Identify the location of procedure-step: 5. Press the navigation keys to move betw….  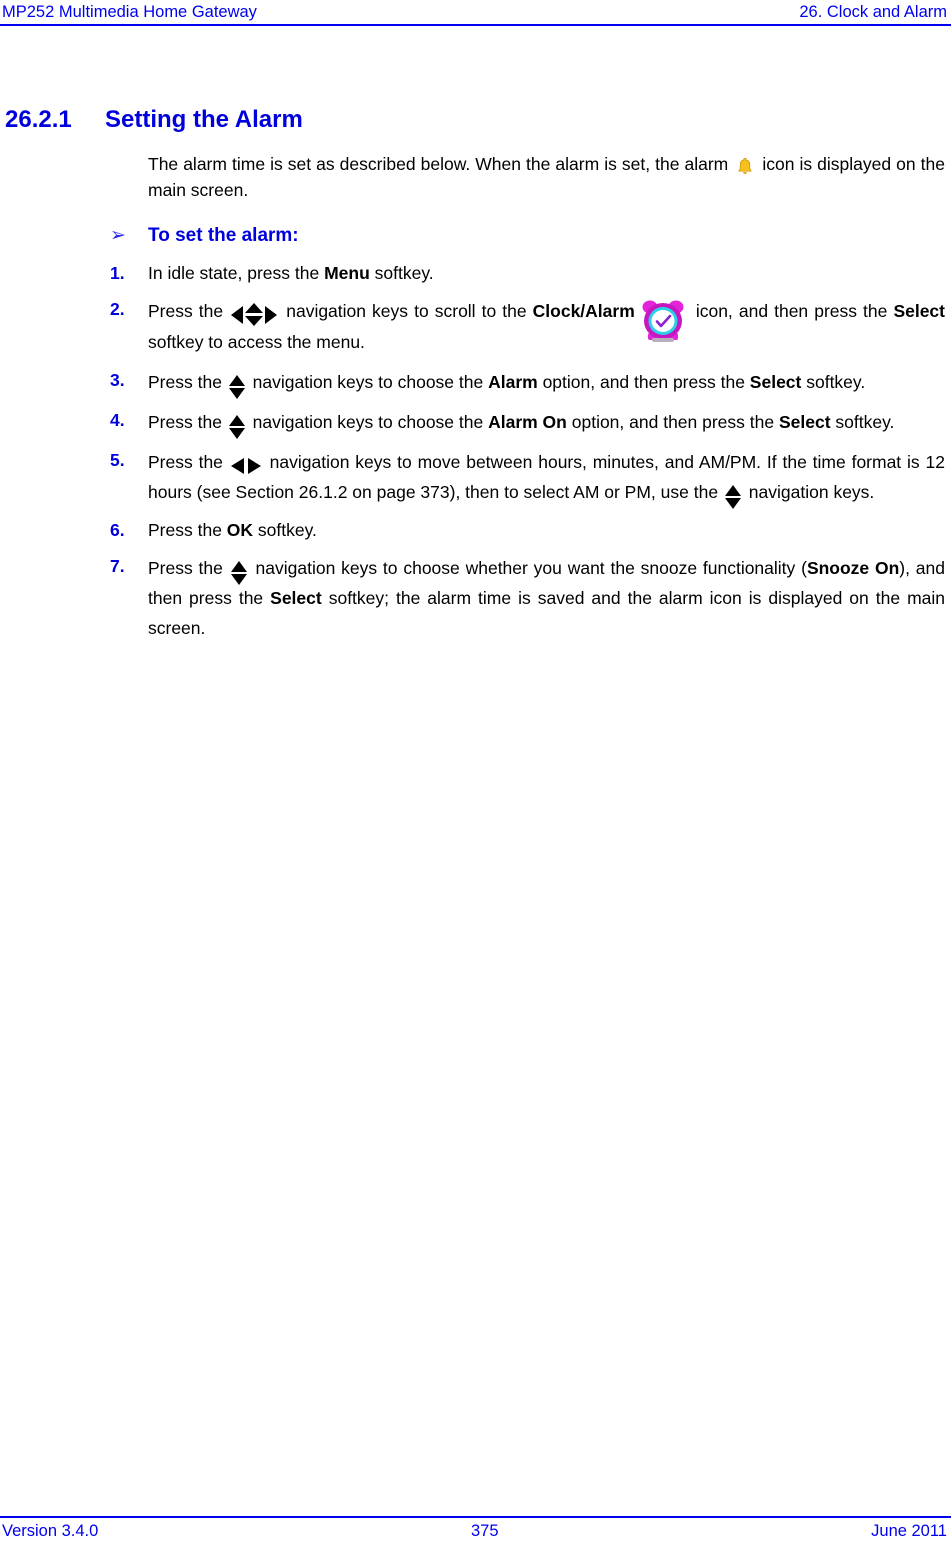
(475, 478).